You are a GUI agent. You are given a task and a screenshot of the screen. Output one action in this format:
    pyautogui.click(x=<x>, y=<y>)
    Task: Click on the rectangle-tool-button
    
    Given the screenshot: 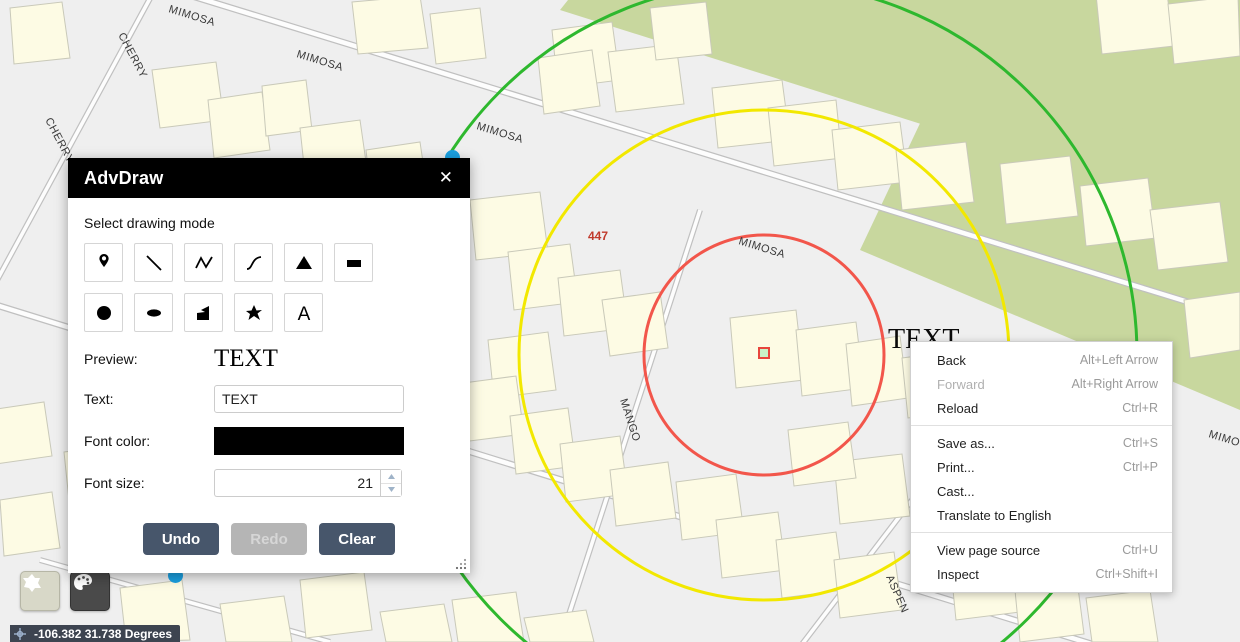 What is the action you would take?
    pyautogui.click(x=353, y=262)
    